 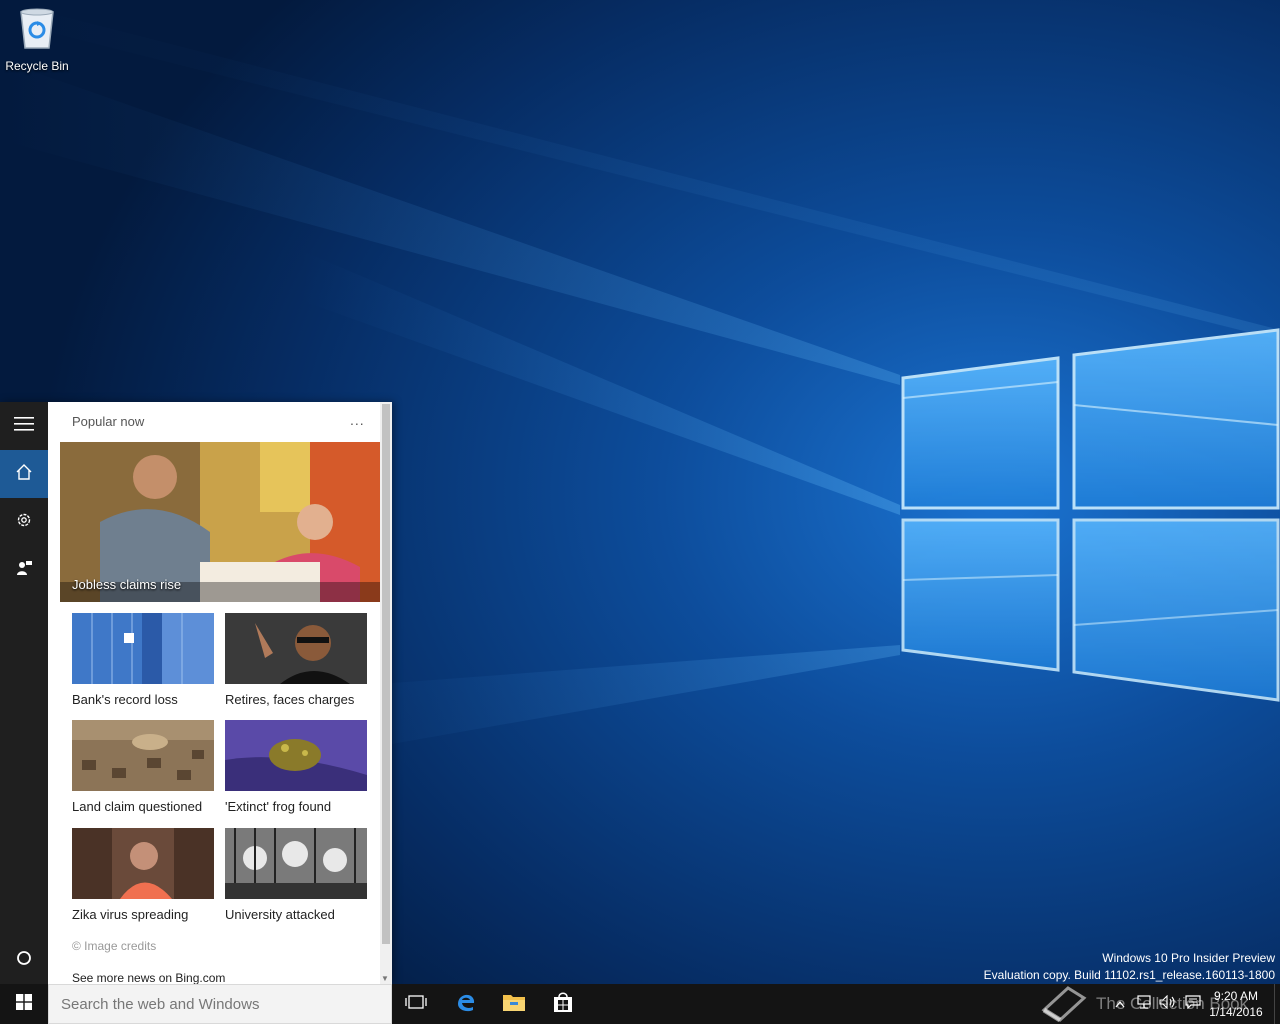 What do you see at coordinates (130, 914) in the screenshot?
I see `news-caption: Zika virus spreading` at bounding box center [130, 914].